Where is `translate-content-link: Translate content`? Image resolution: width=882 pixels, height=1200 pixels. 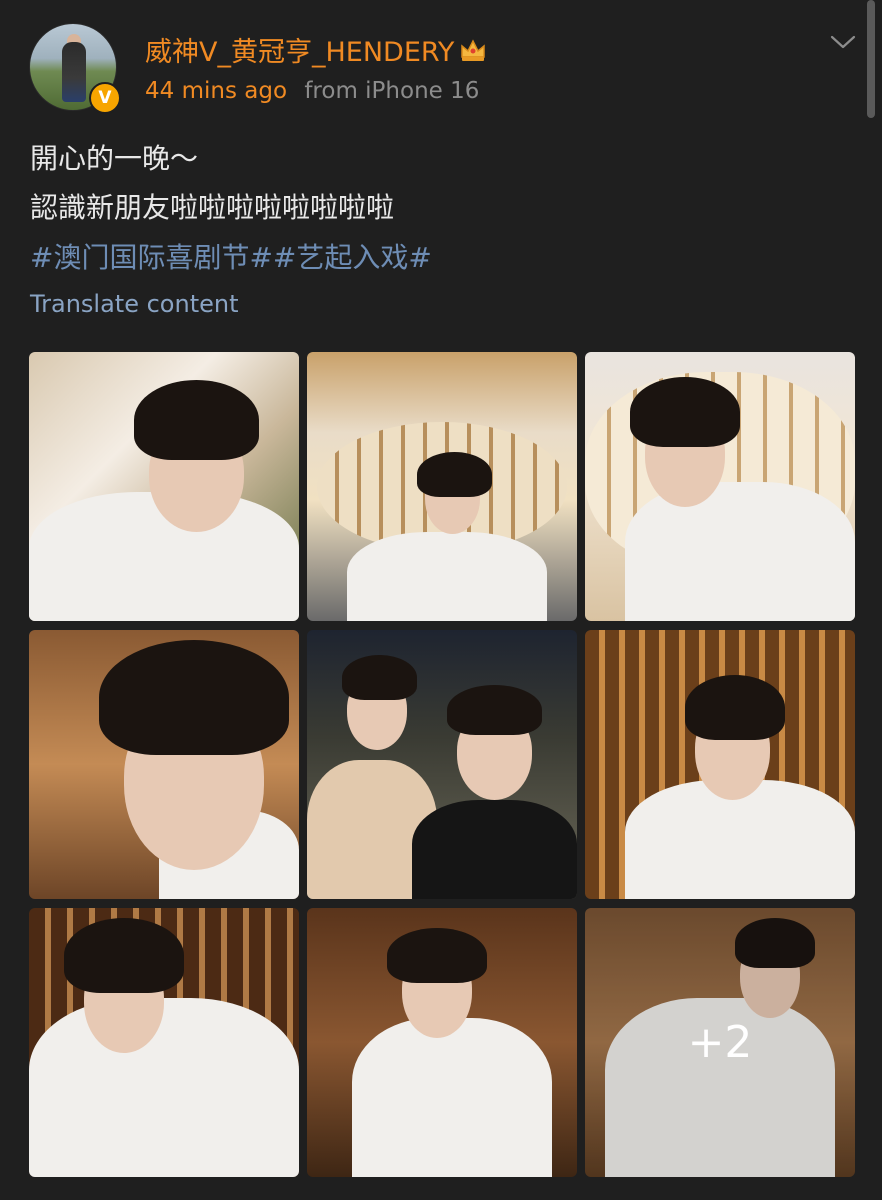
translate-content-link: Translate content is located at coordinates (134, 304).